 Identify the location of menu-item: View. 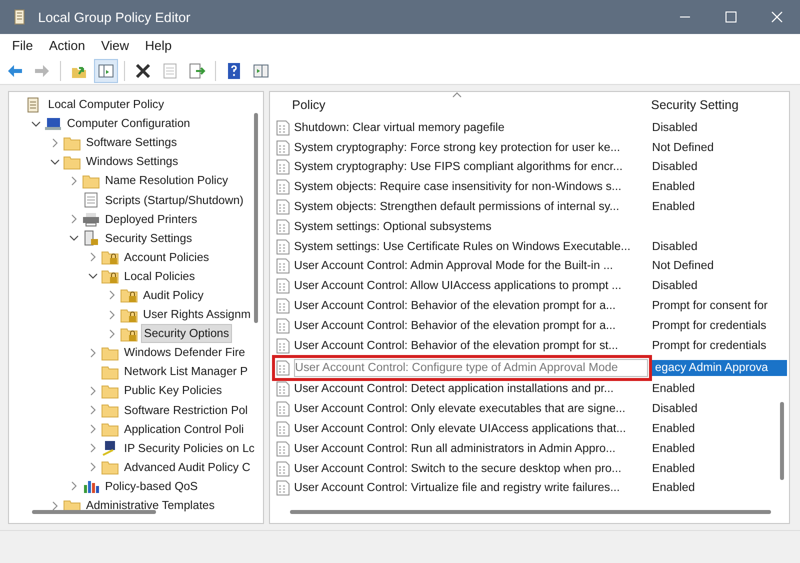
(115, 45).